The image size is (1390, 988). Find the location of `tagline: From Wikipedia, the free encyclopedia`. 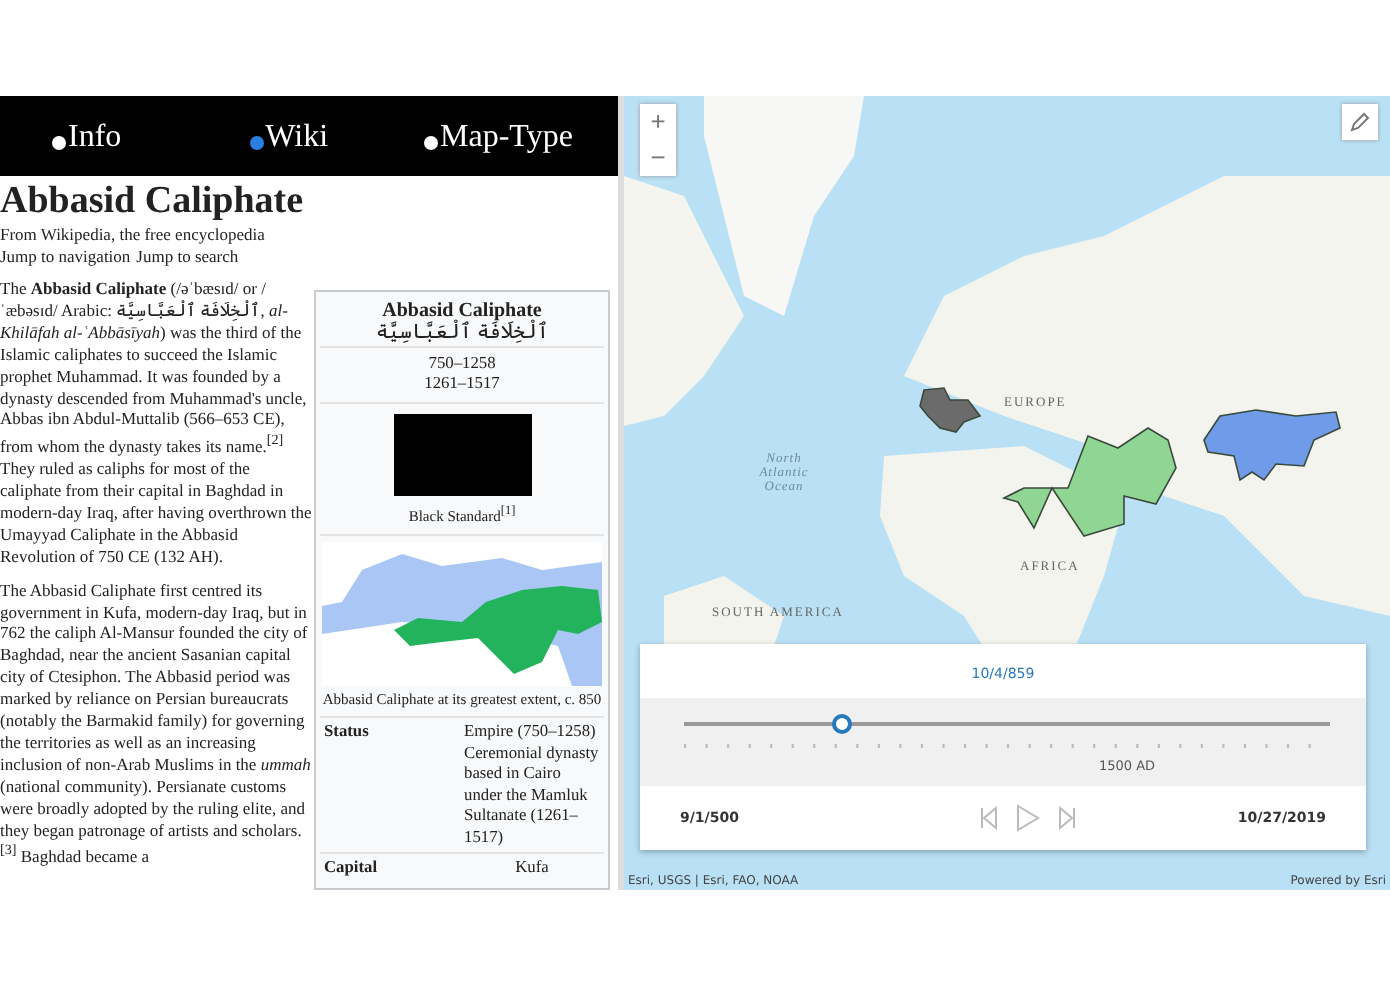

tagline: From Wikipedia, the free encyclopedia is located at coordinates (133, 234).